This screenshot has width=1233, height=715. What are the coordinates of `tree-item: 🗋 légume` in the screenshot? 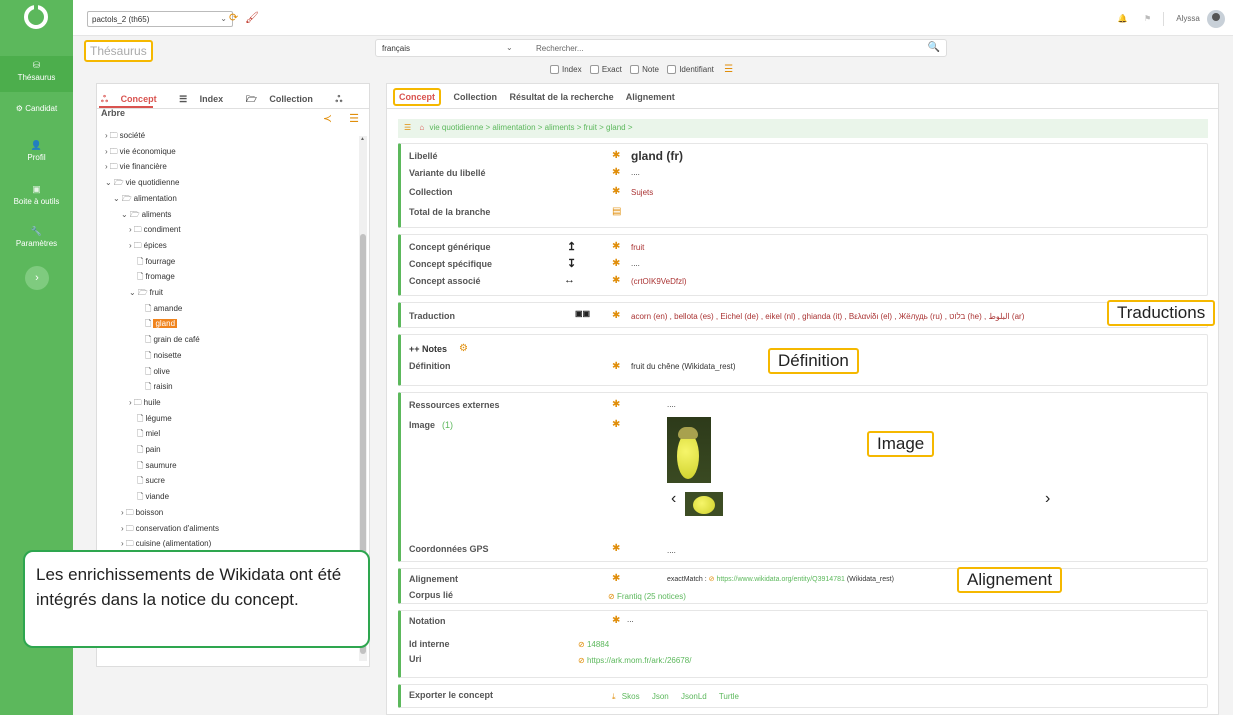 It's located at (154, 420).